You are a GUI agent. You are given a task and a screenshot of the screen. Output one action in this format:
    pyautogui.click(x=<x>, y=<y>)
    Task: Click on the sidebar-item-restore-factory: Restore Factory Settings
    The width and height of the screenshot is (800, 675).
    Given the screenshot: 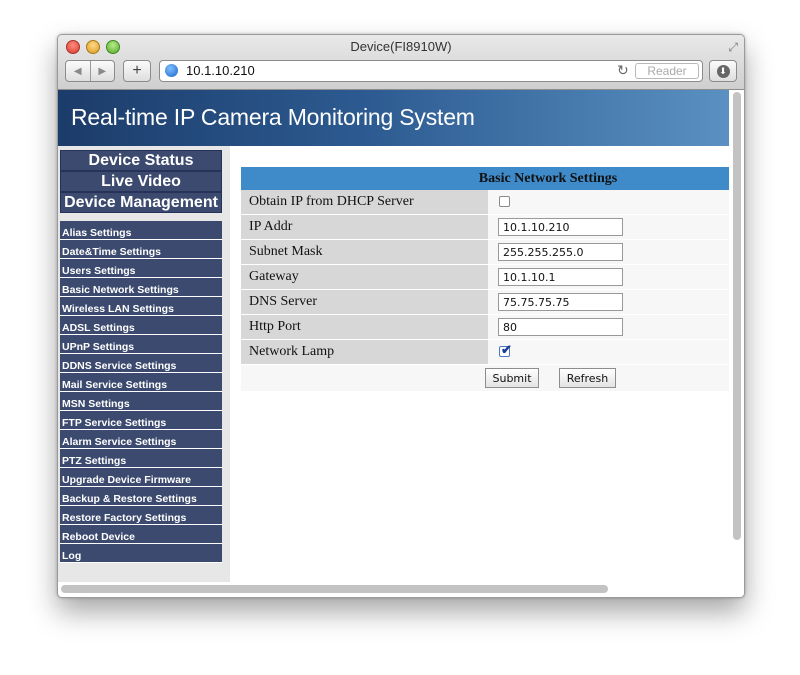 What is the action you would take?
    pyautogui.click(x=141, y=515)
    